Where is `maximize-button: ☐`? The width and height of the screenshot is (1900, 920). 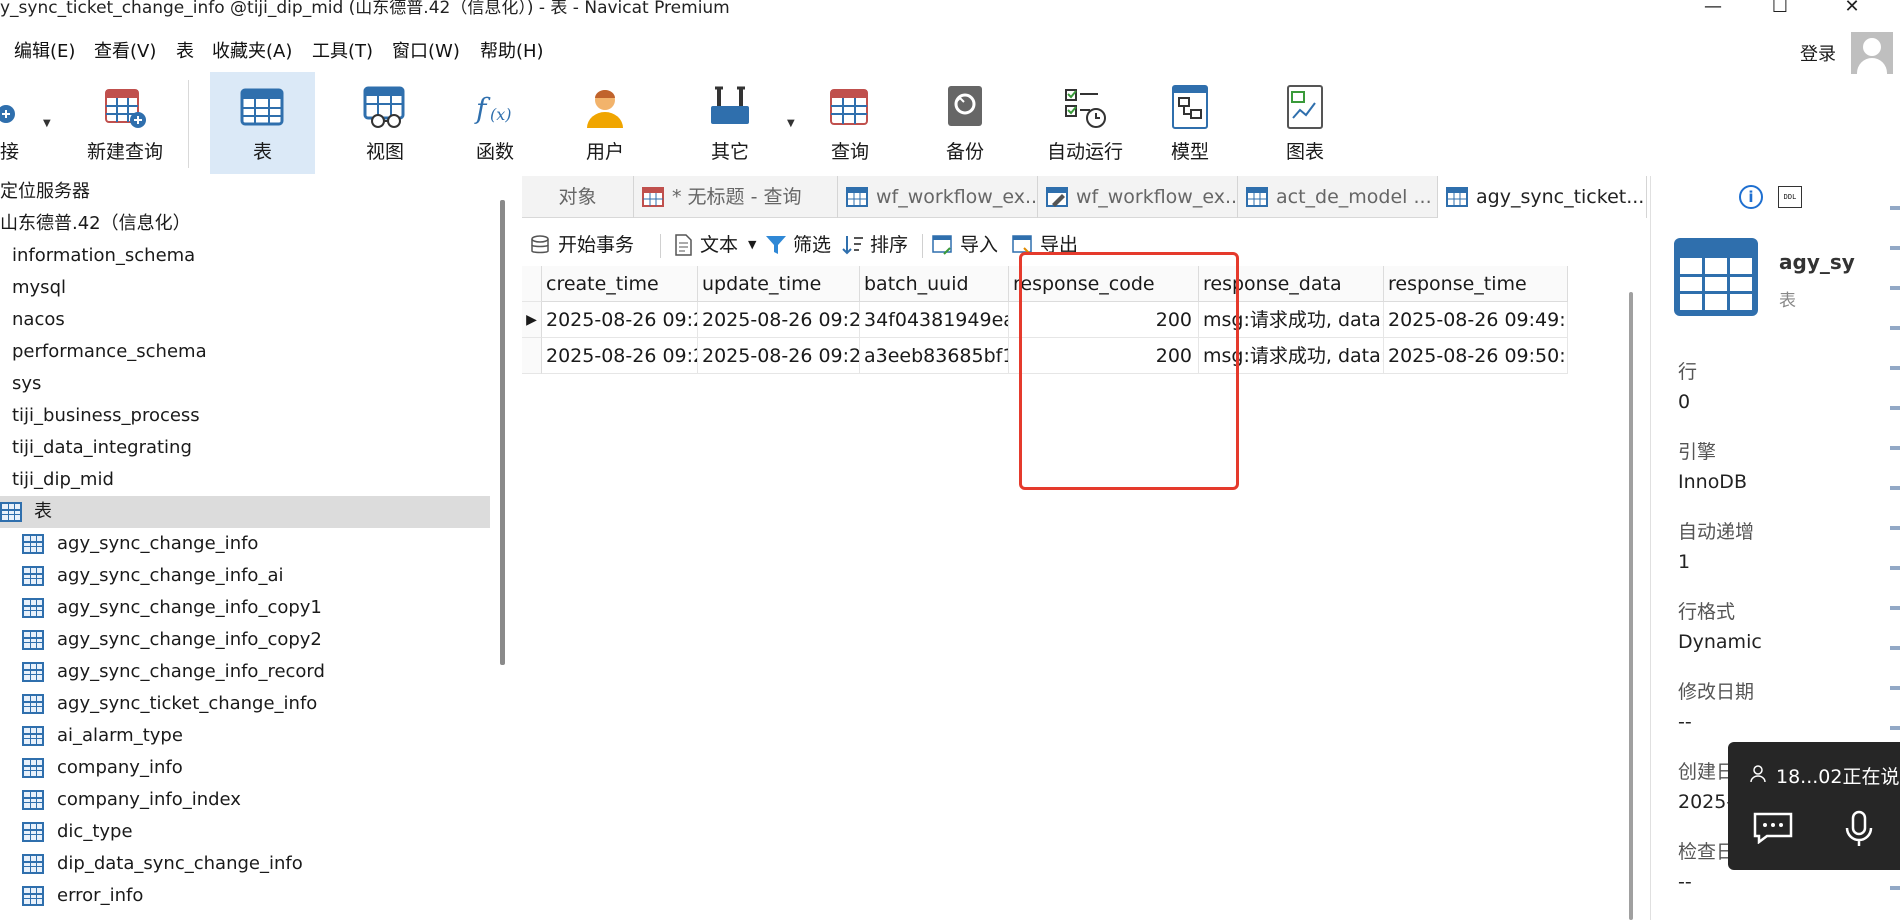
maximize-button: ☐ is located at coordinates (1780, 9).